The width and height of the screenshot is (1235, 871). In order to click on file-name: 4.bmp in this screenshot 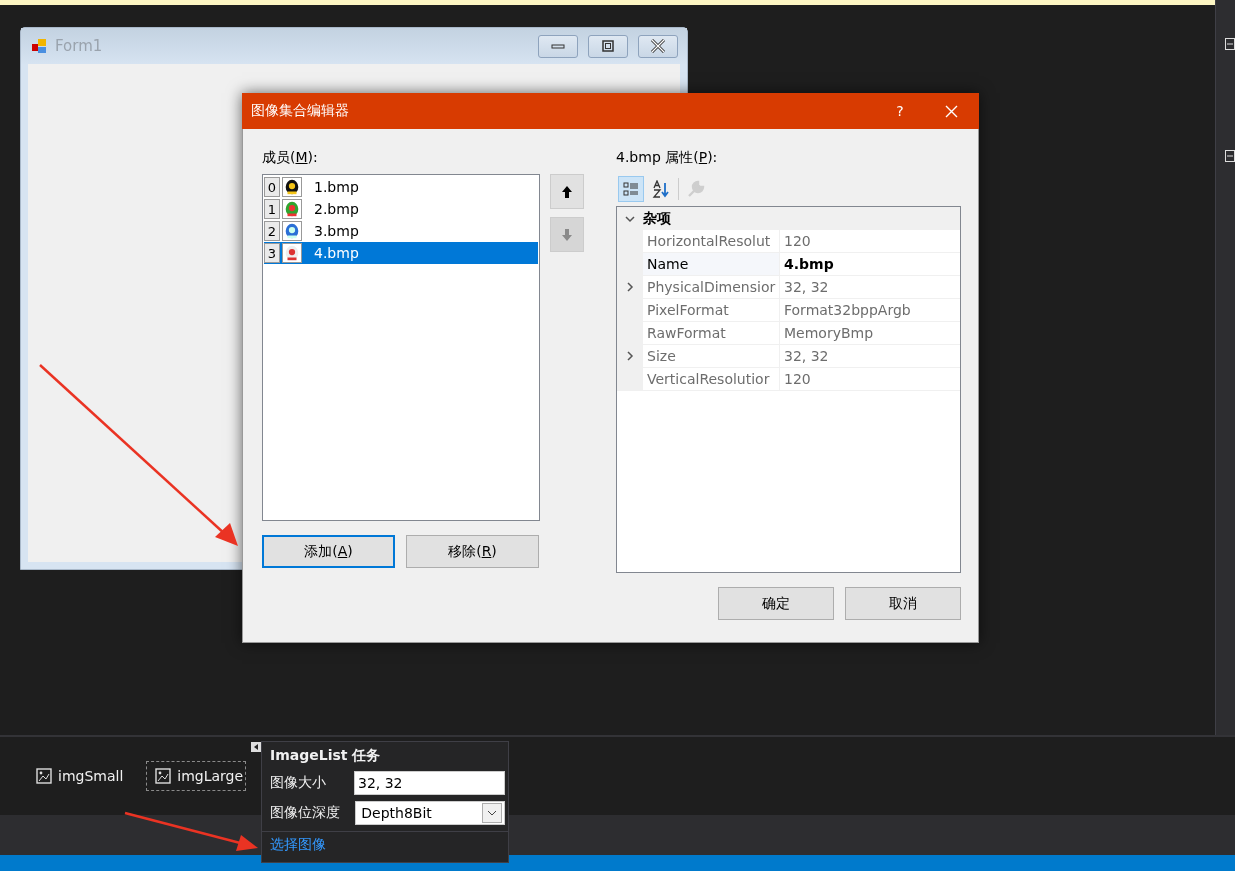, I will do `click(336, 253)`.